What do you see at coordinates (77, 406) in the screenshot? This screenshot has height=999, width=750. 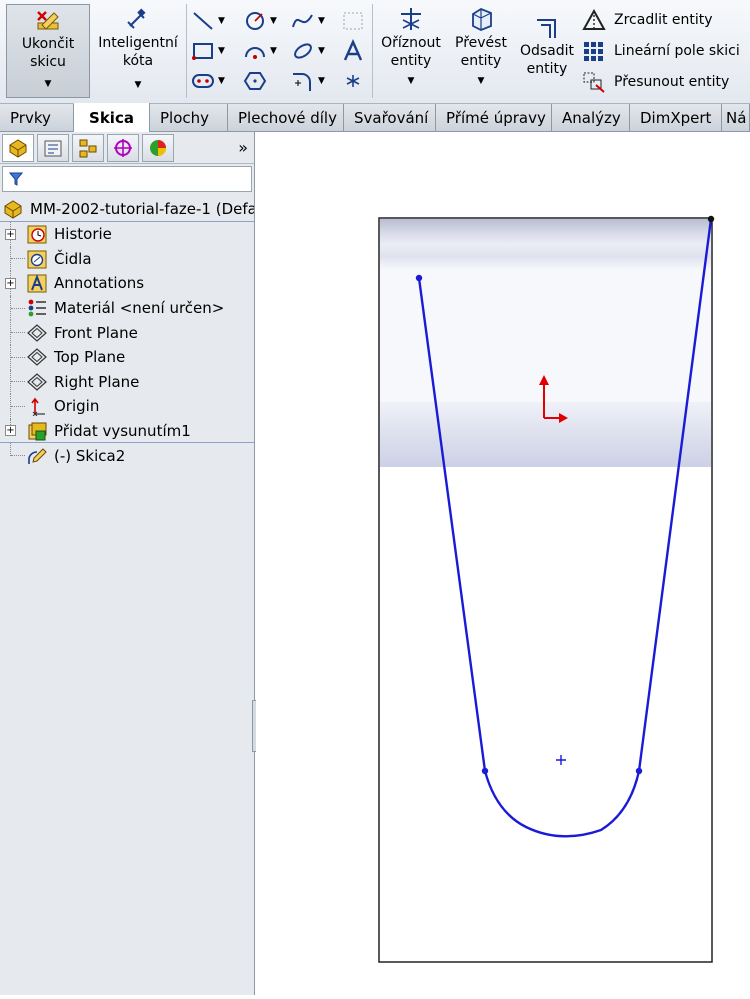 I see `tree-item-label: Origin` at bounding box center [77, 406].